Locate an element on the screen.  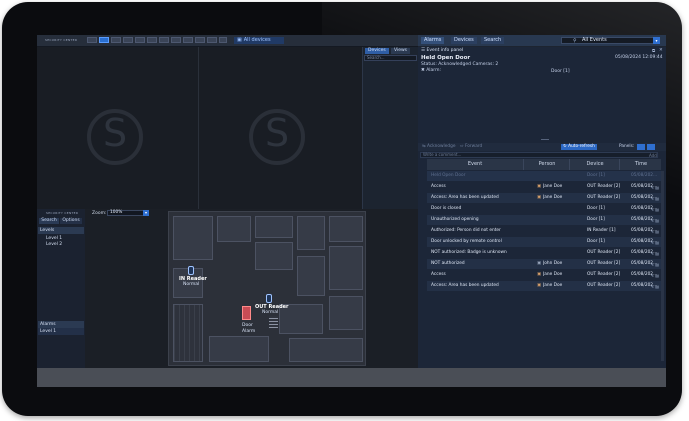
event-info-title: ☰ Event info panel is located at coordinates (442, 50).